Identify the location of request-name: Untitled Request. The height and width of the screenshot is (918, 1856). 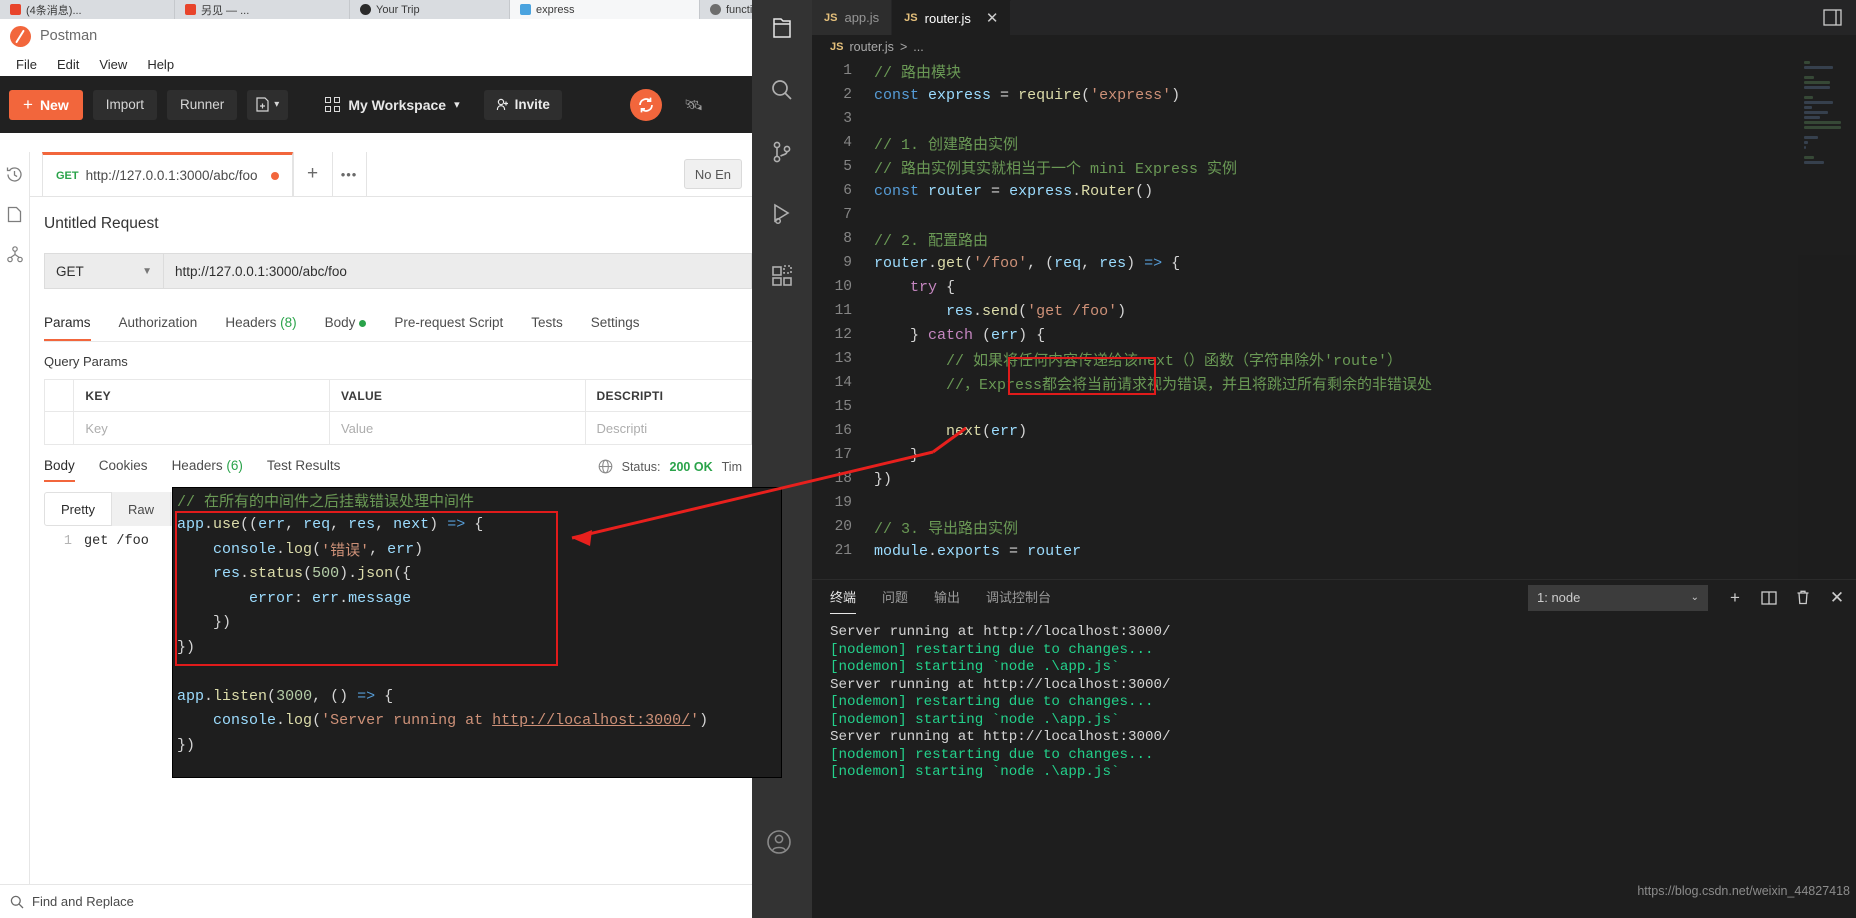
(391, 215).